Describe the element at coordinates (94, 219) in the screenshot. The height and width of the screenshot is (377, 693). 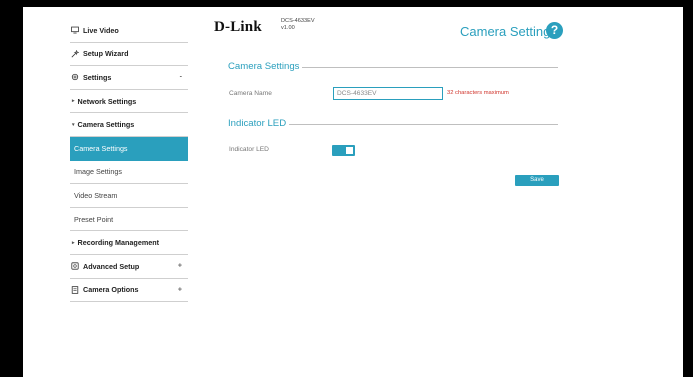
I see `sidebar-item-label: Preset Point` at that location.